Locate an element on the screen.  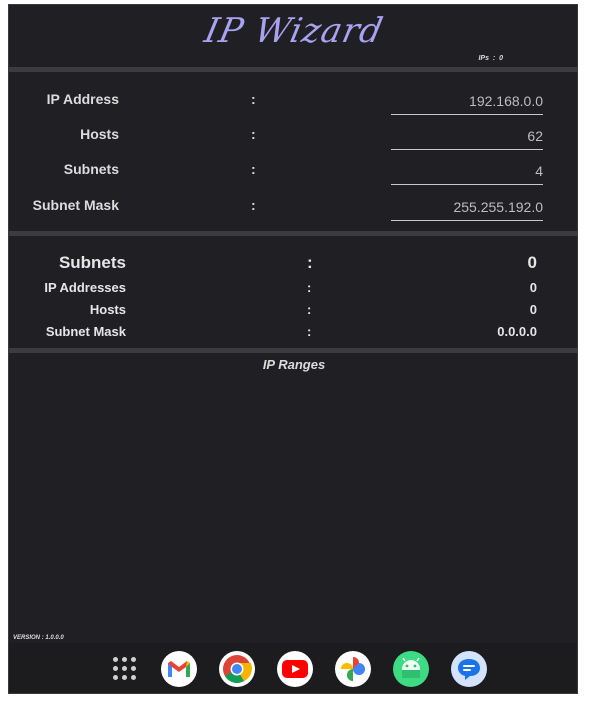
subnet-mask-input: 255.255.192.0 is located at coordinates (467, 210).